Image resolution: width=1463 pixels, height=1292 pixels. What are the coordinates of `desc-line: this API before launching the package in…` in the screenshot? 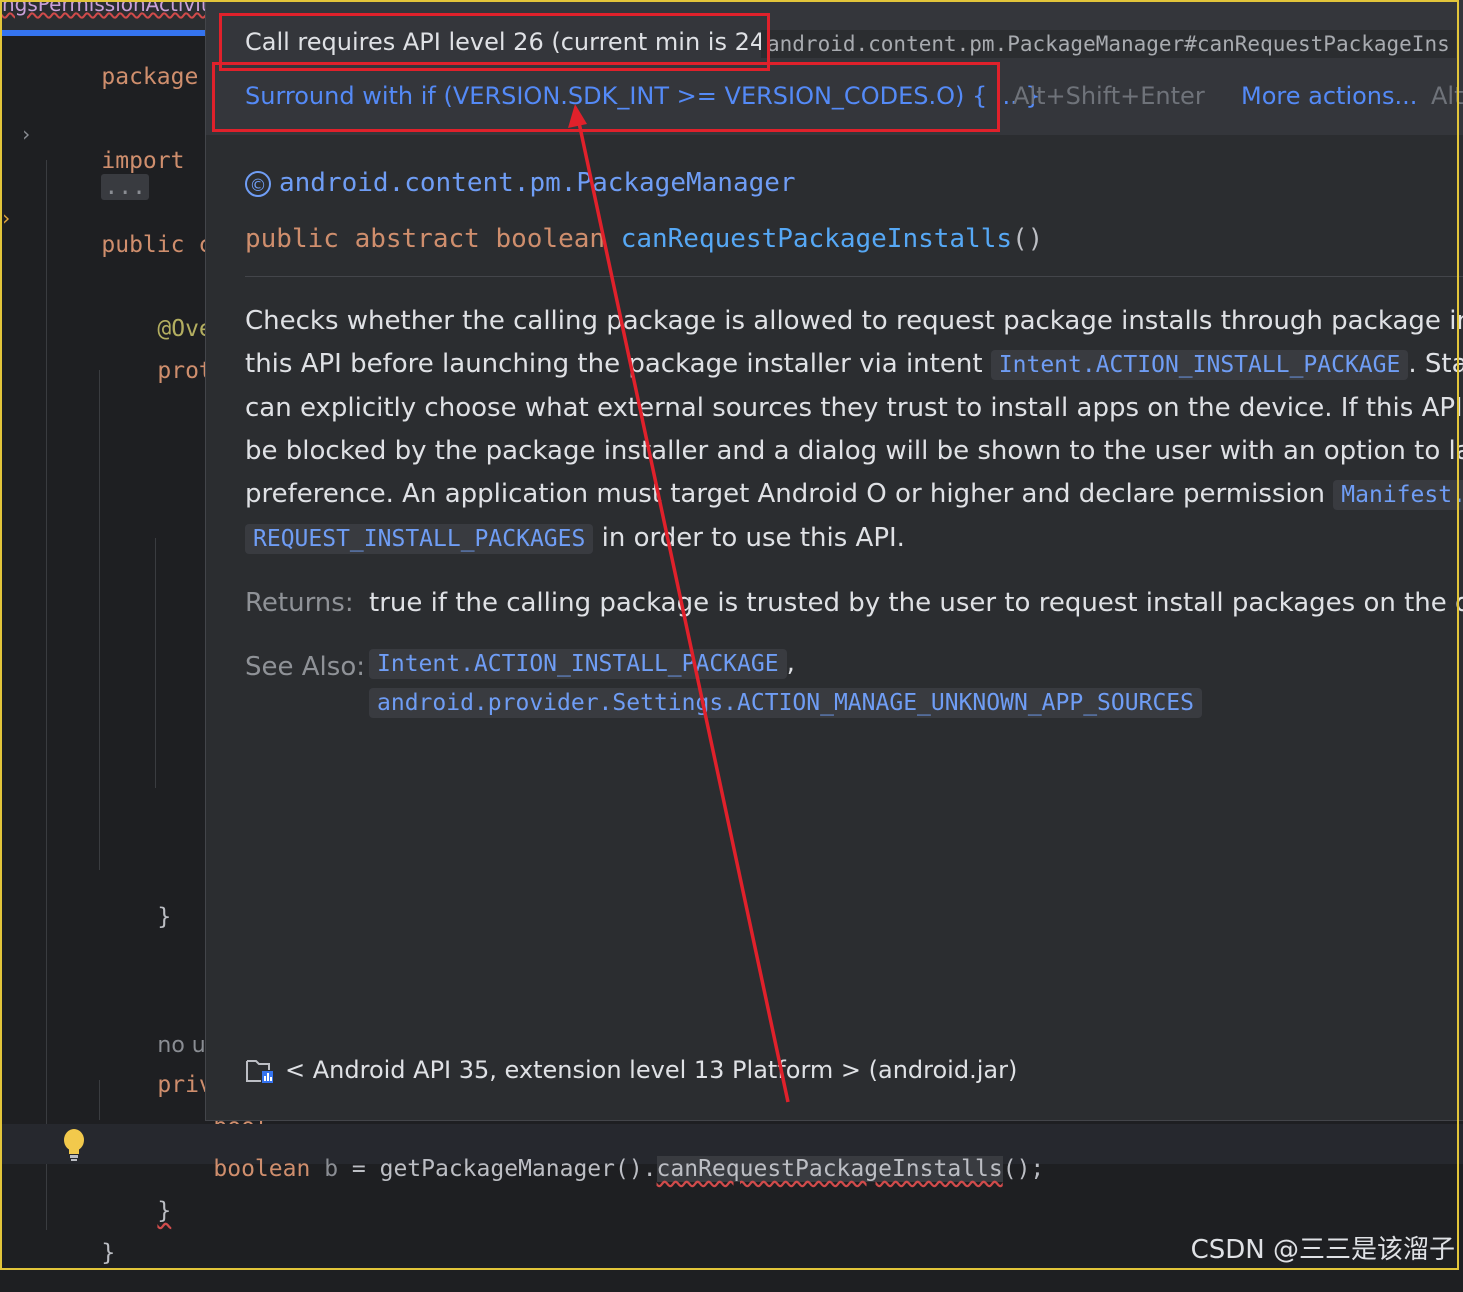 It's located at (854, 365).